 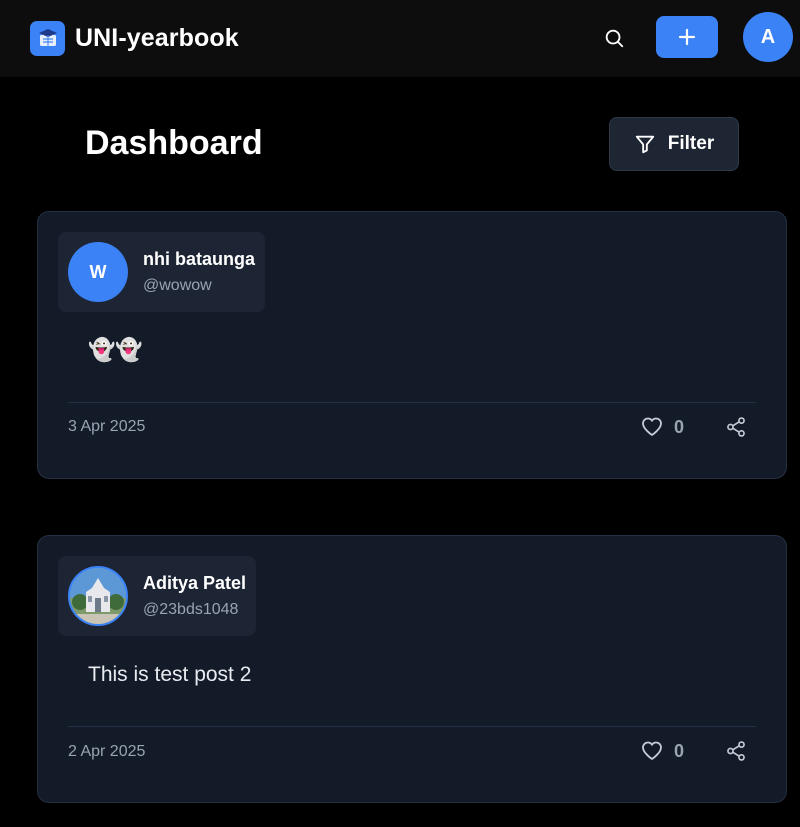 What do you see at coordinates (161, 272) in the screenshot?
I see `post-author: W nhi bataunga @wowow` at bounding box center [161, 272].